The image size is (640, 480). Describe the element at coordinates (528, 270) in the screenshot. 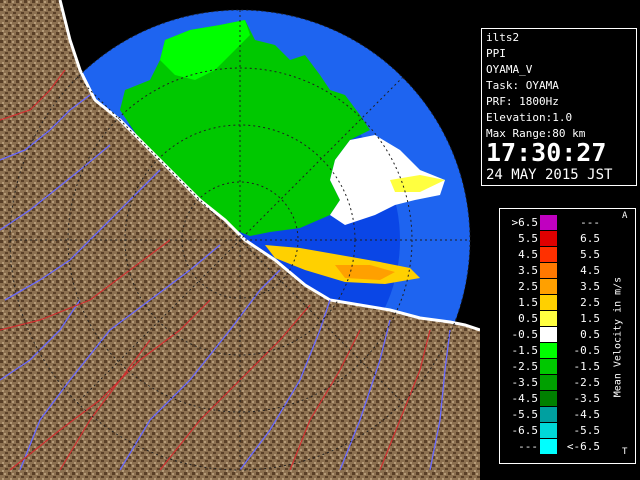

I see `legend-row-low: 3.5` at that location.